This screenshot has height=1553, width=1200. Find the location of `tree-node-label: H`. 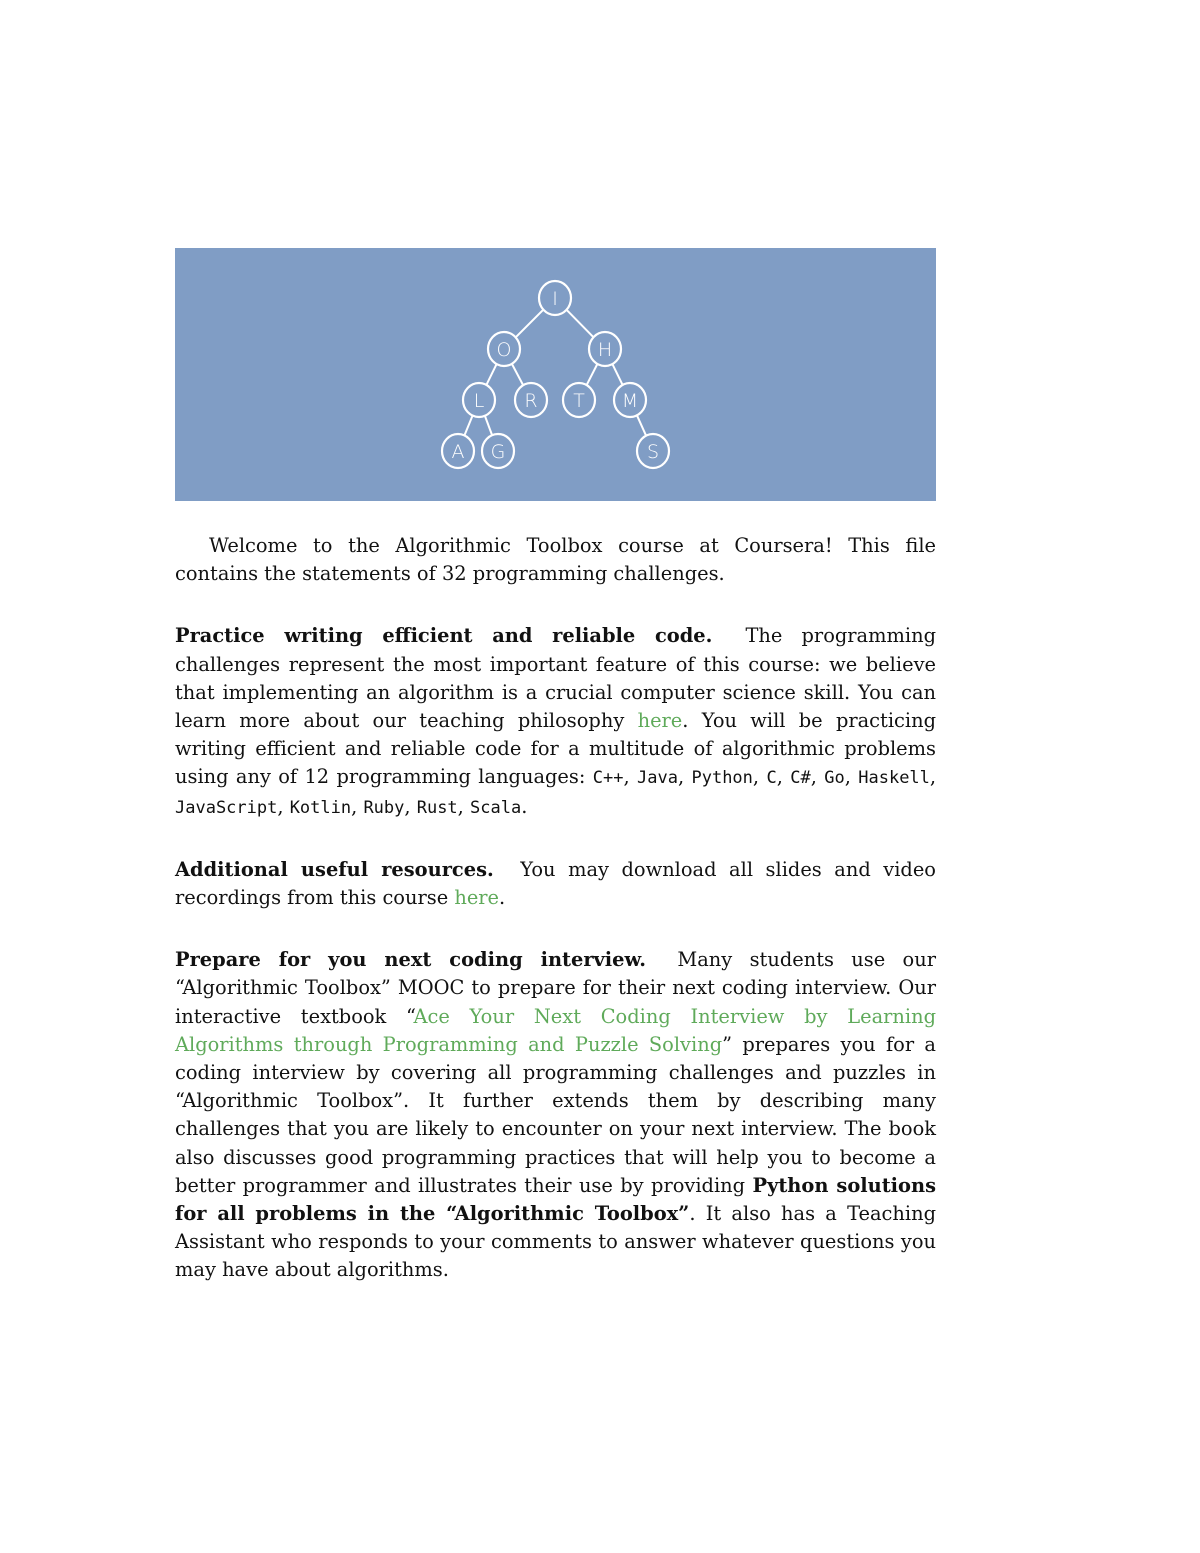

tree-node-label: H is located at coordinates (605, 350).